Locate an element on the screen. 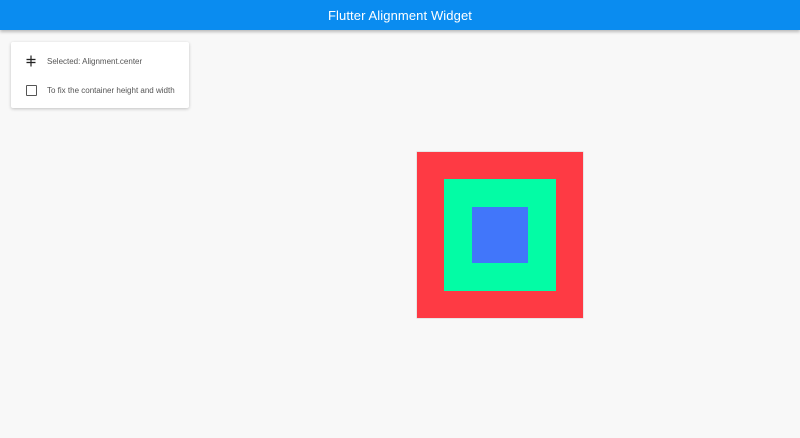 Image resolution: width=800 pixels, height=438 pixels. fix-size-checkbox is located at coordinates (31, 90).